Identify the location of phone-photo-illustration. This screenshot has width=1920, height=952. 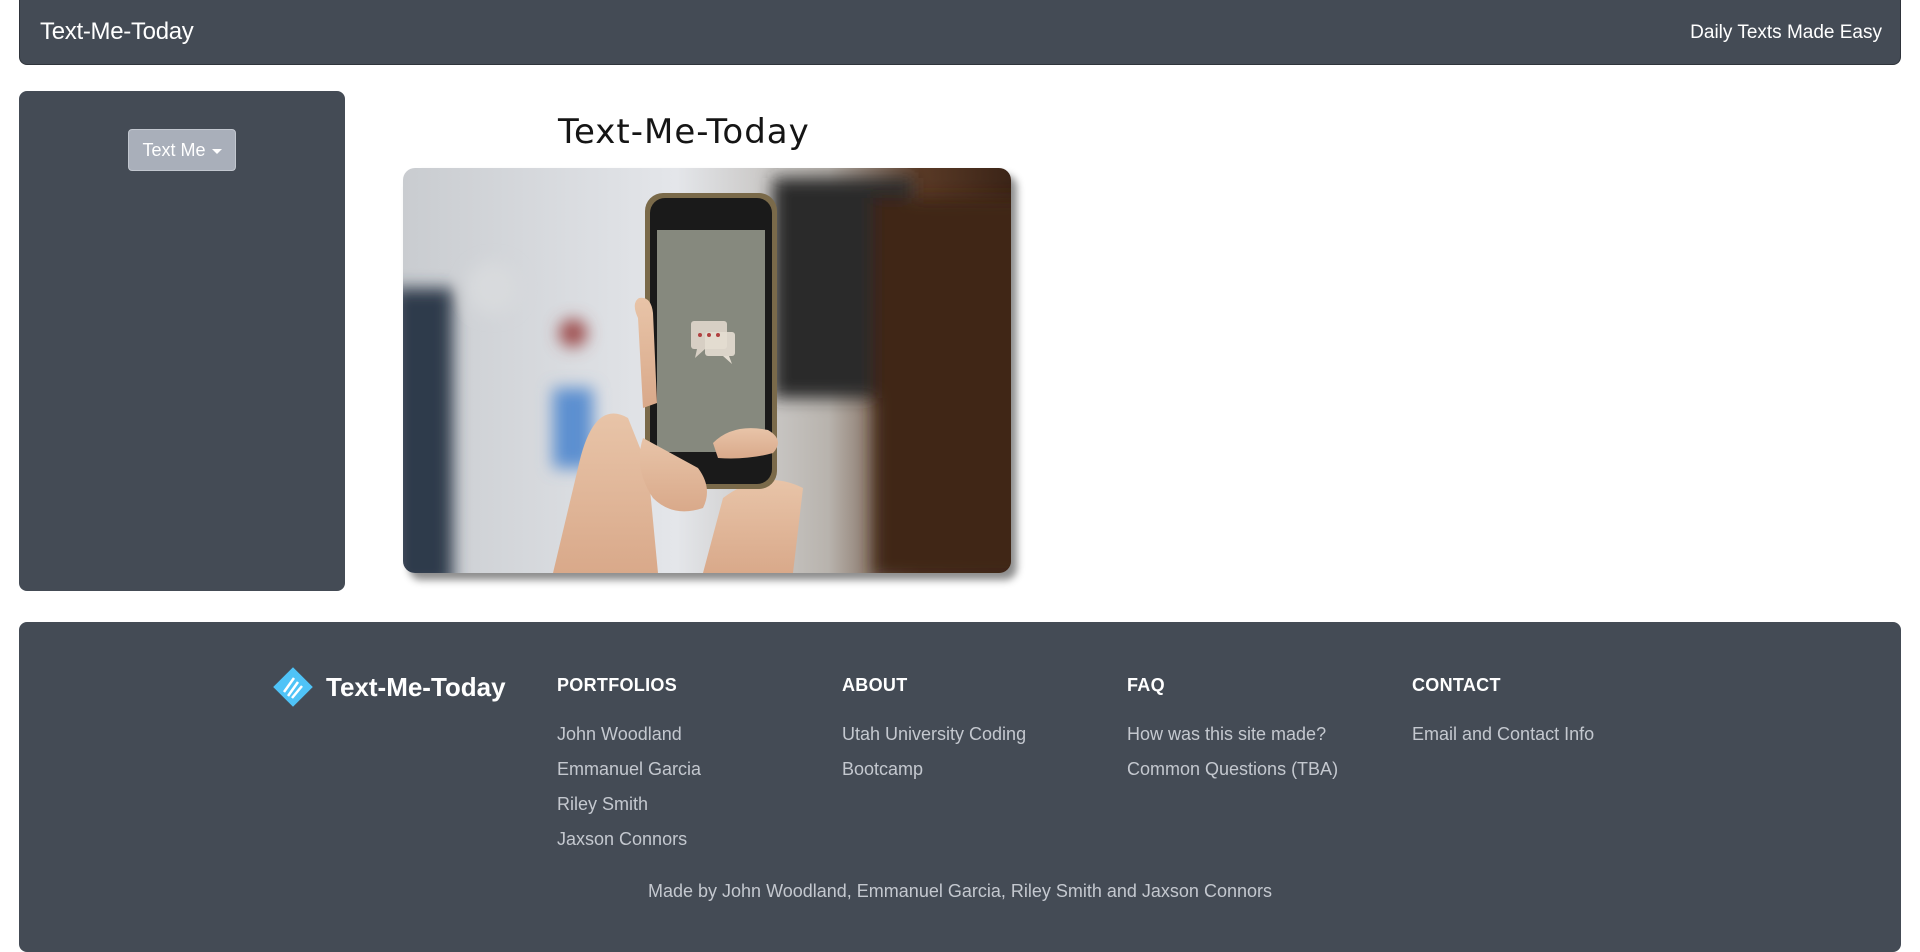
(707, 370).